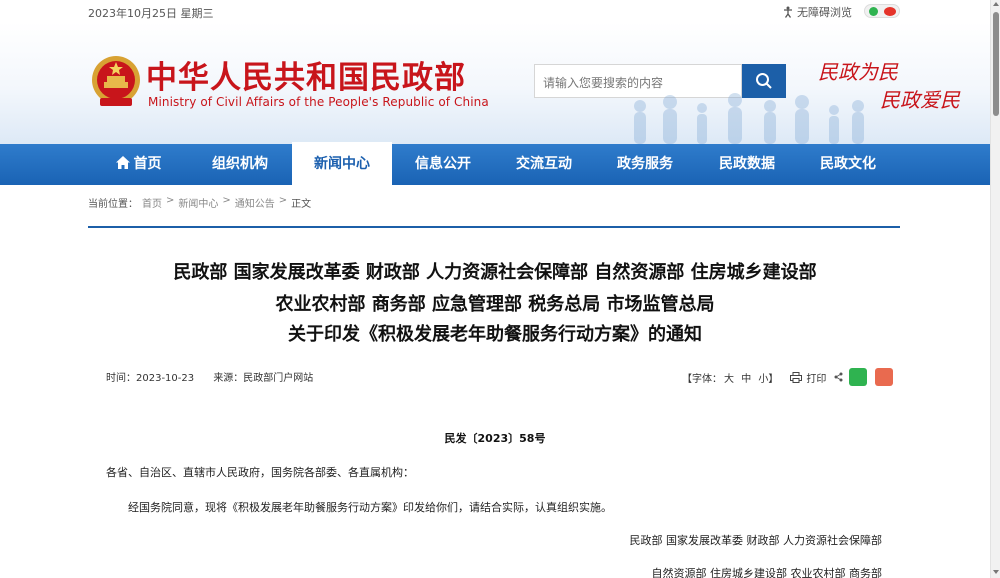  What do you see at coordinates (544, 164) in the screenshot?
I see `nav-item-interaction: 交流互动` at bounding box center [544, 164].